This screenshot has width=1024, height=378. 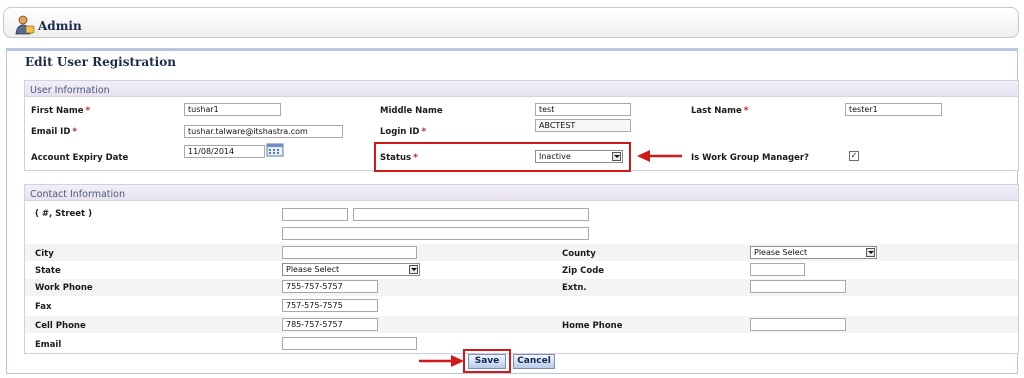 What do you see at coordinates (51, 132) in the screenshot?
I see `email-id-label-text: Email ID` at bounding box center [51, 132].